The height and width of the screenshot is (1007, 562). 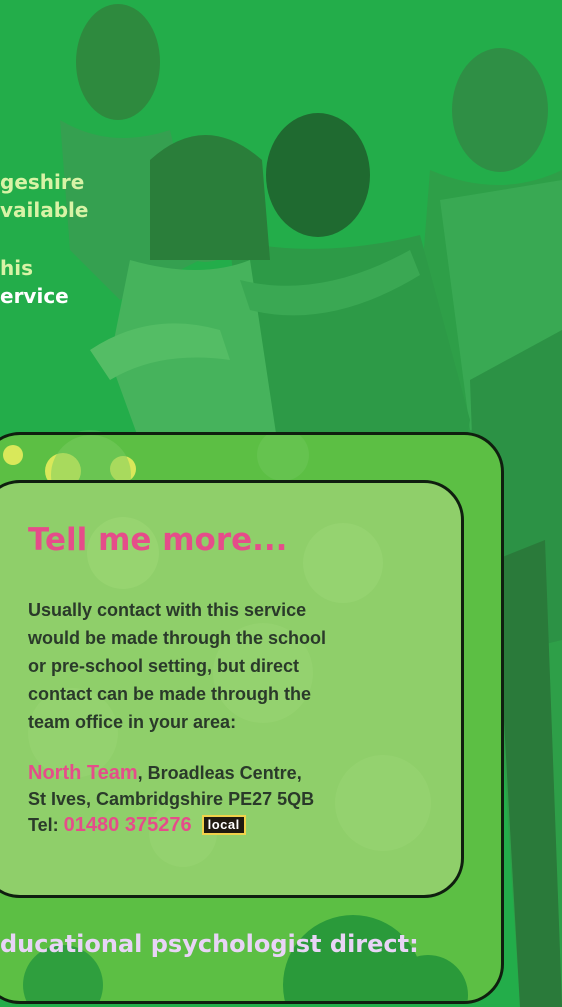 What do you see at coordinates (132, 722) in the screenshot?
I see `body-line: team office in your area:` at bounding box center [132, 722].